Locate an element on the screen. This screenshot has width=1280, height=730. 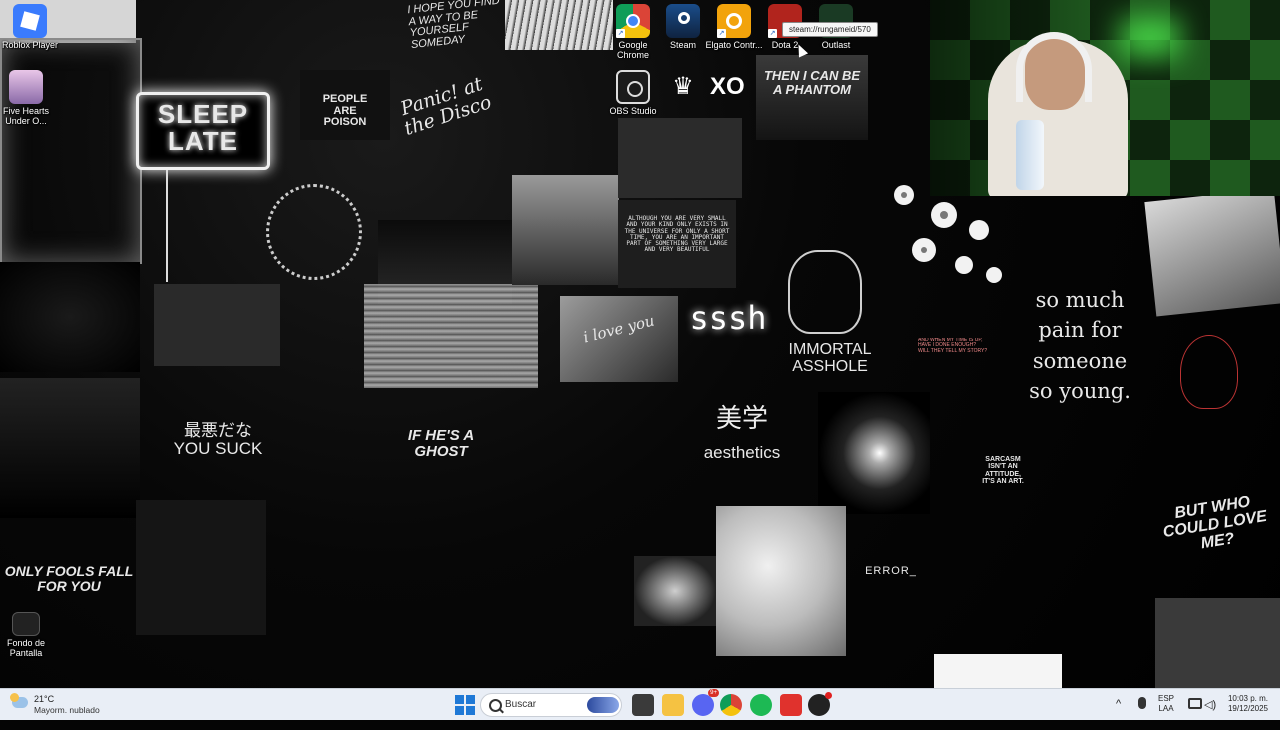
desktop-icon-xo: XO is located at coordinates (727, 87).